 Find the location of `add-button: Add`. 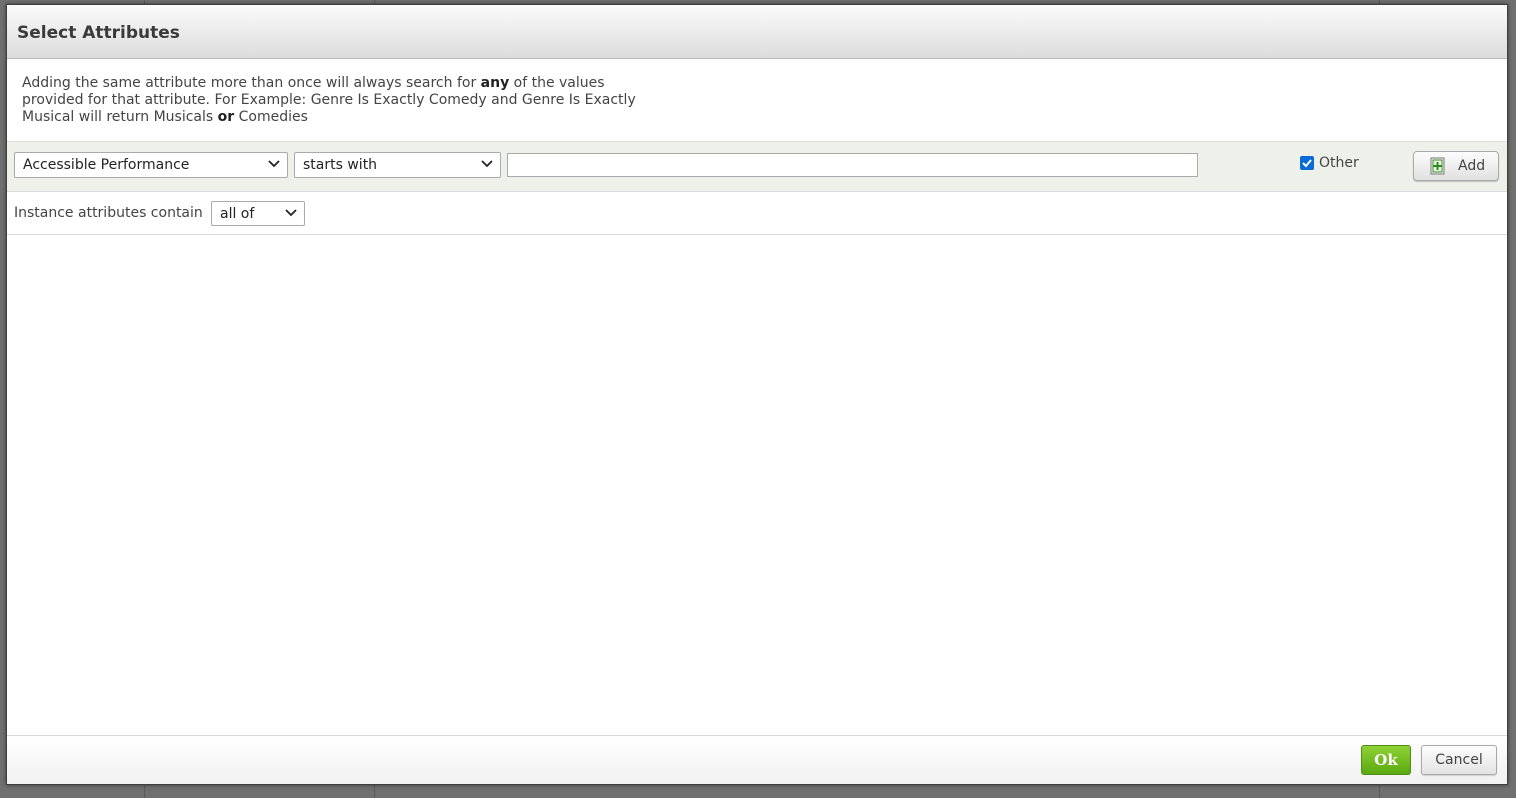

add-button: Add is located at coordinates (1456, 166).